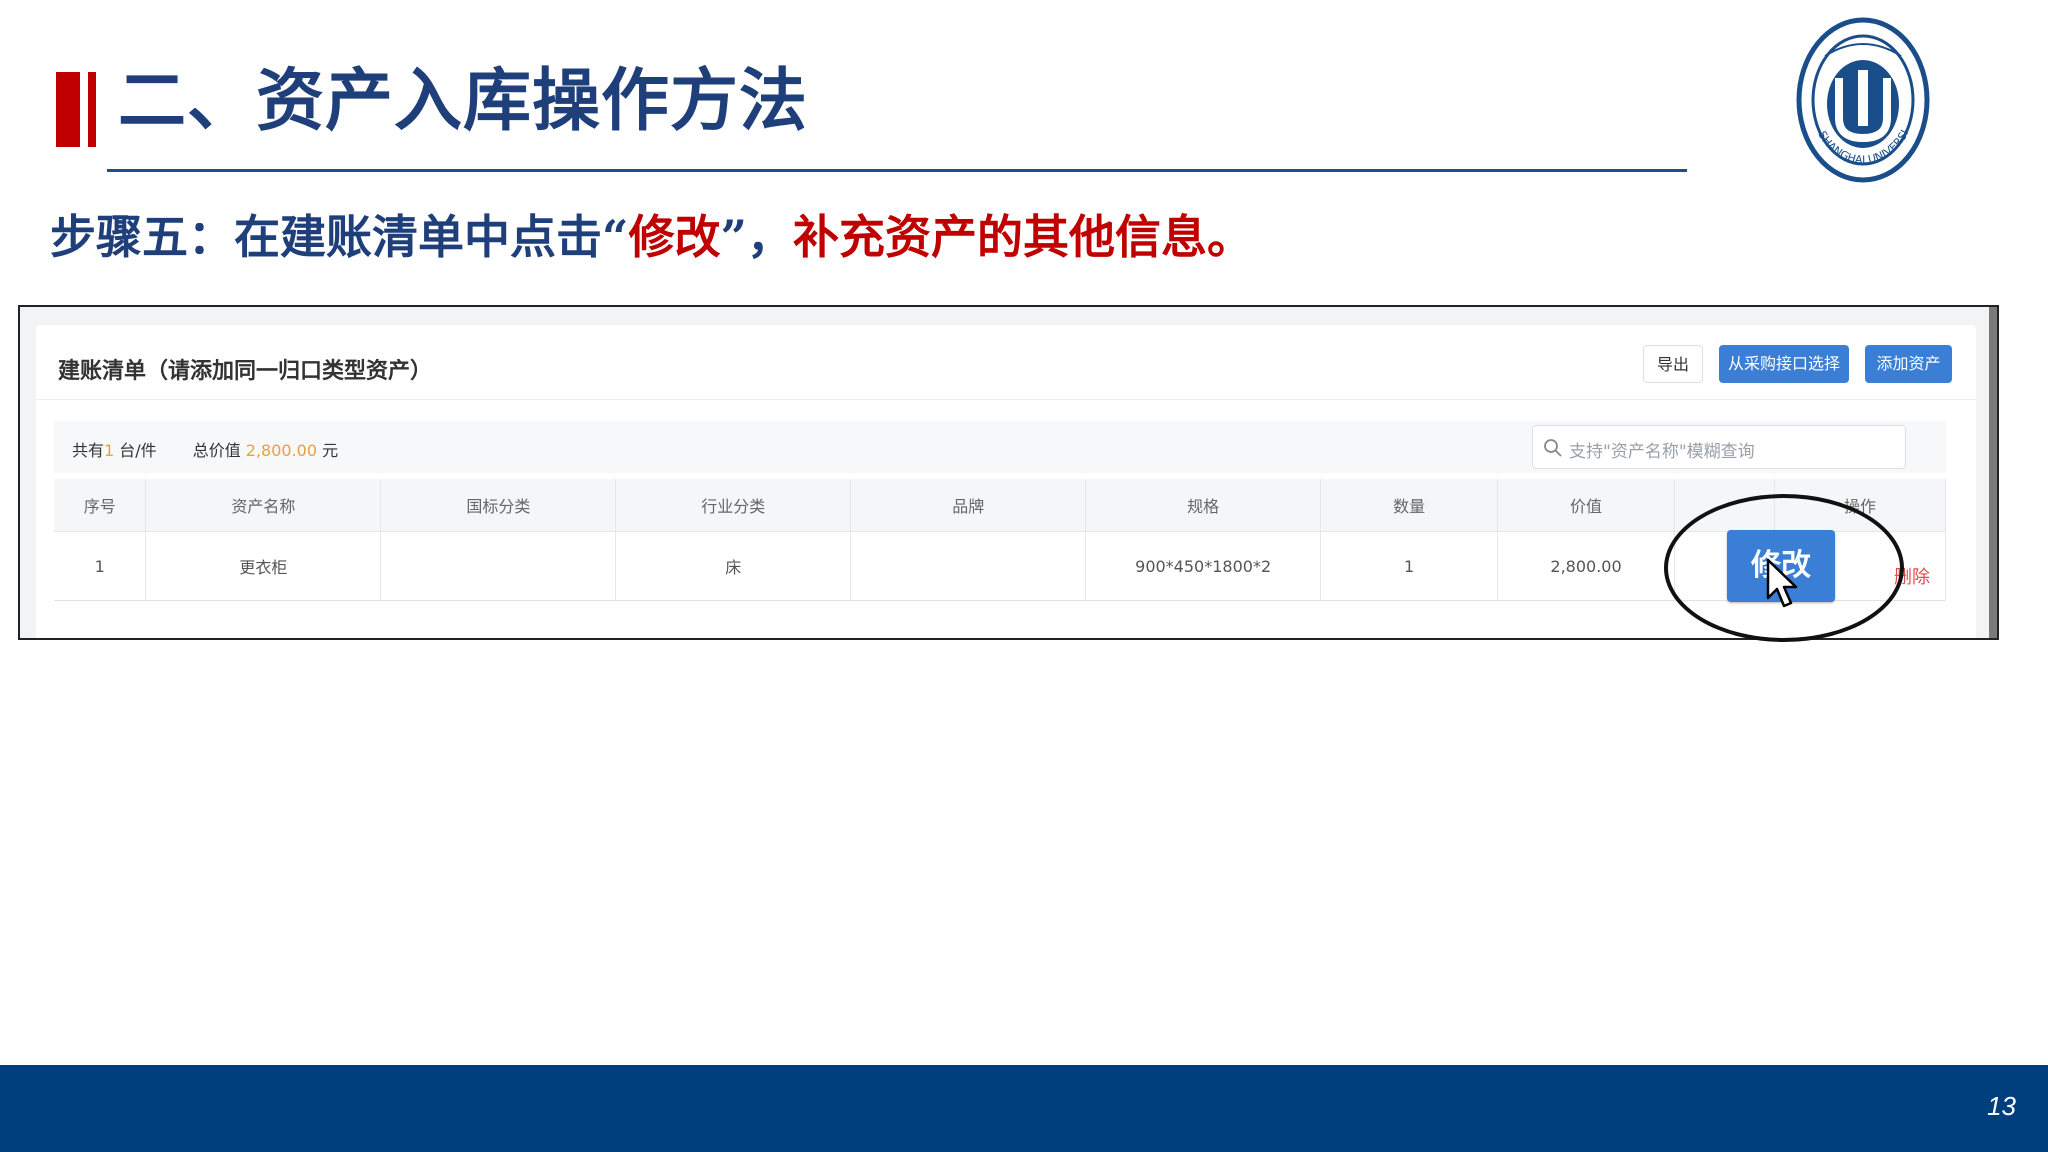 The width and height of the screenshot is (2048, 1152). Describe the element at coordinates (1203, 505) in the screenshot. I see `column-header: 规格` at that location.